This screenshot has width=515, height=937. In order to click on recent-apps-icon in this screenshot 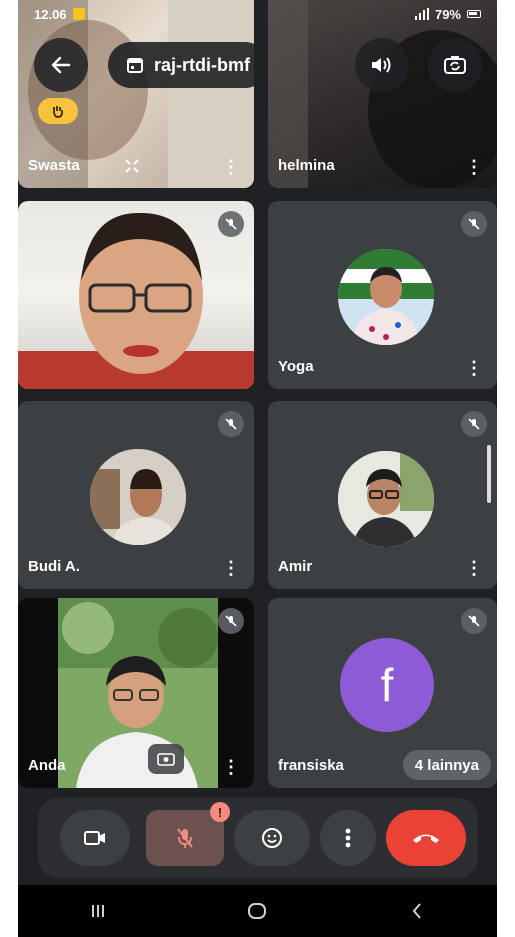, I will do `click(97, 911)`.